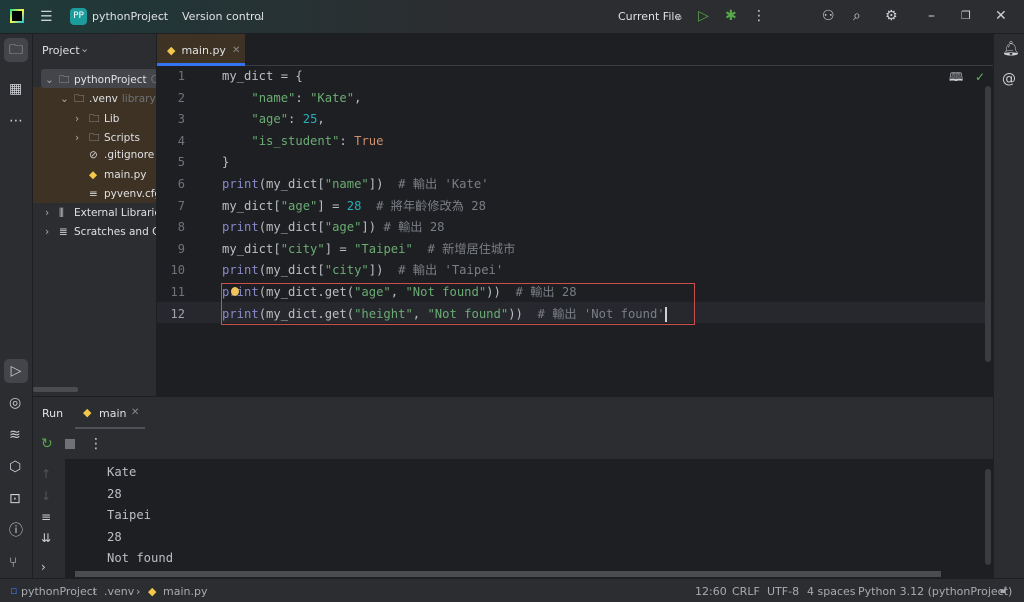 Image resolution: width=1024 pixels, height=602 pixels. I want to click on line-number: 8, so click(181, 227).